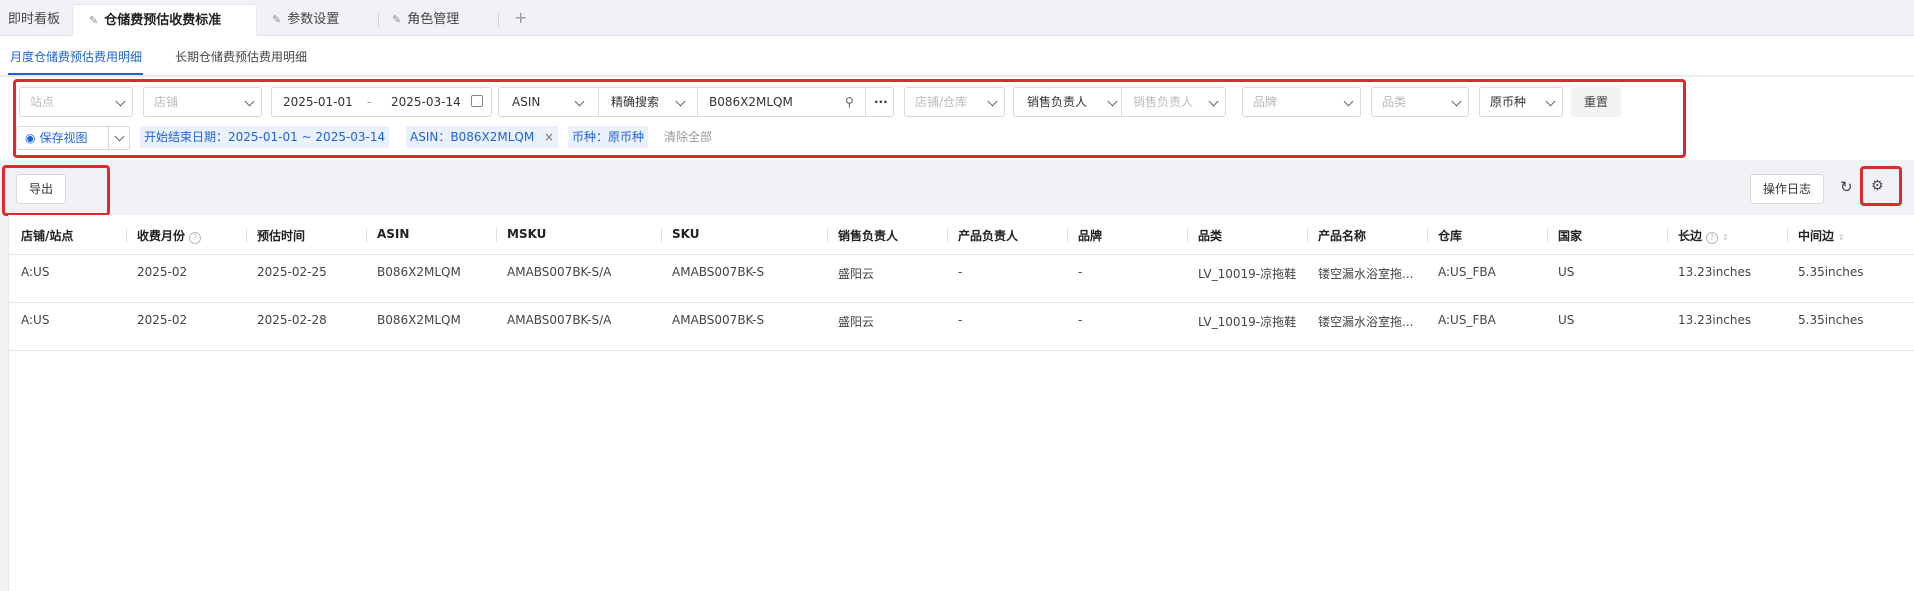  Describe the element at coordinates (1596, 102) in the screenshot. I see `reset-button: 重置` at that location.